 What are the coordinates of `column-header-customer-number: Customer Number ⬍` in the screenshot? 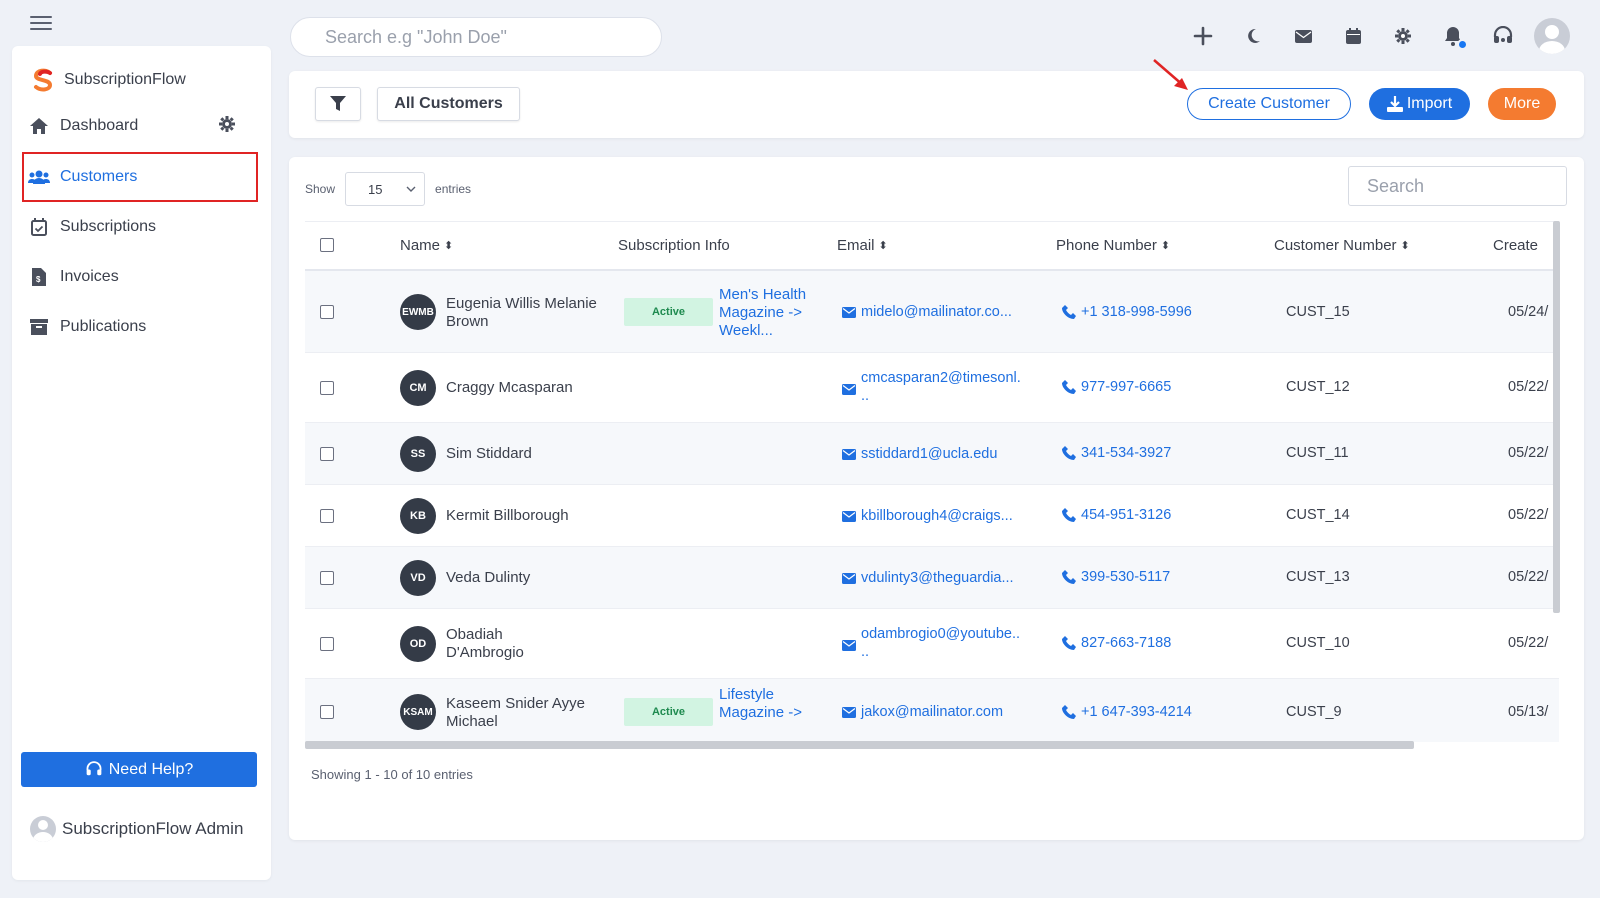 It's located at (1342, 245).